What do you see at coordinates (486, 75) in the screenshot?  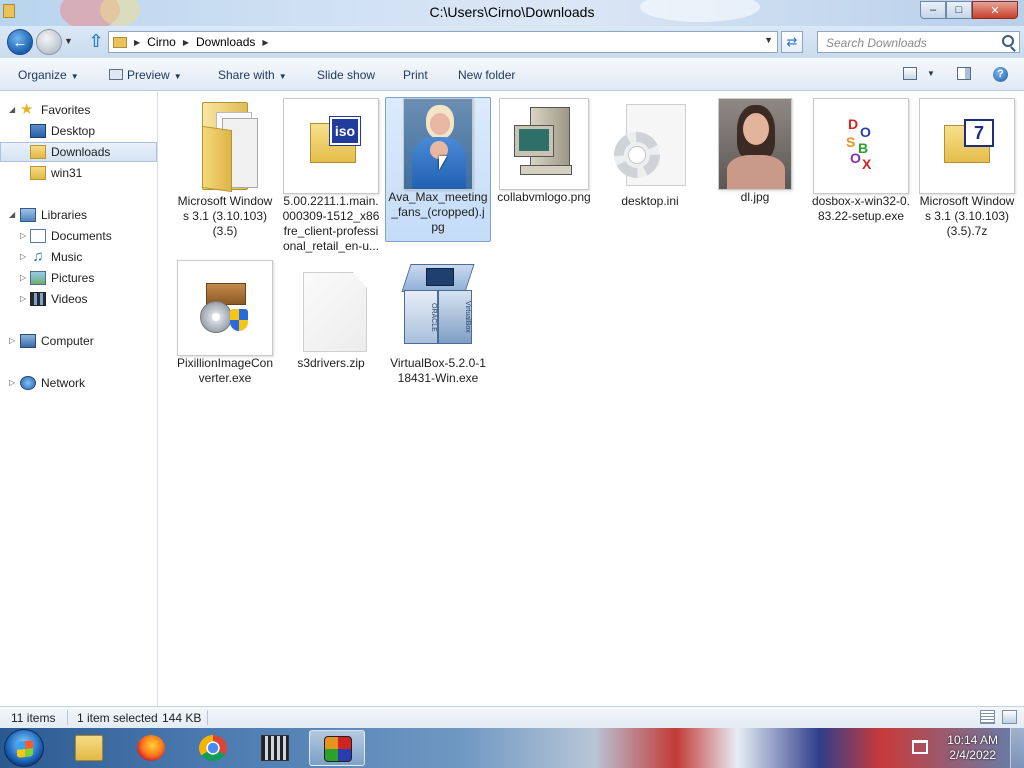 I see `new-folder-button: New folder` at bounding box center [486, 75].